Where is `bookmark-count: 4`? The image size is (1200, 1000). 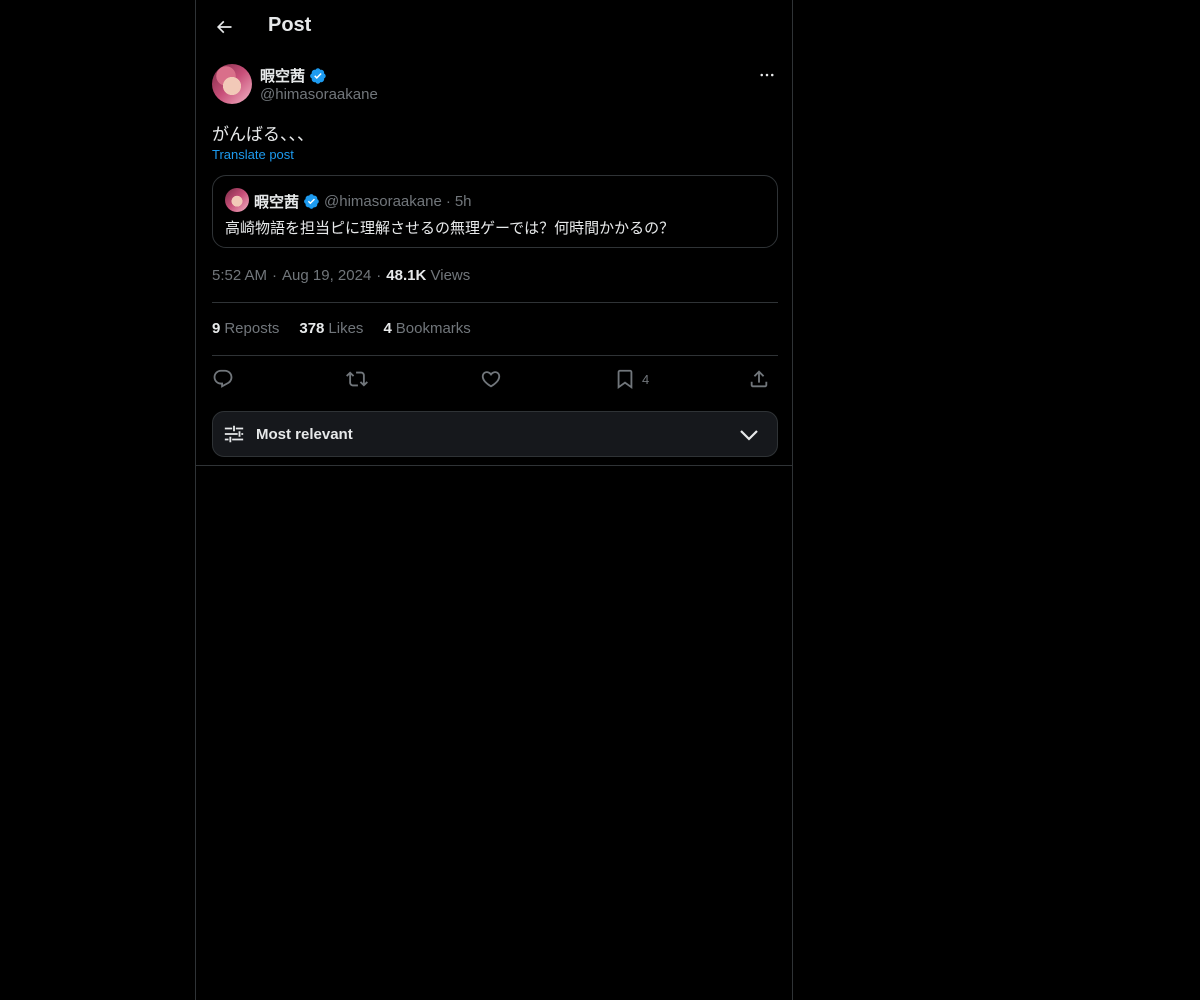
bookmark-count: 4 is located at coordinates (646, 379).